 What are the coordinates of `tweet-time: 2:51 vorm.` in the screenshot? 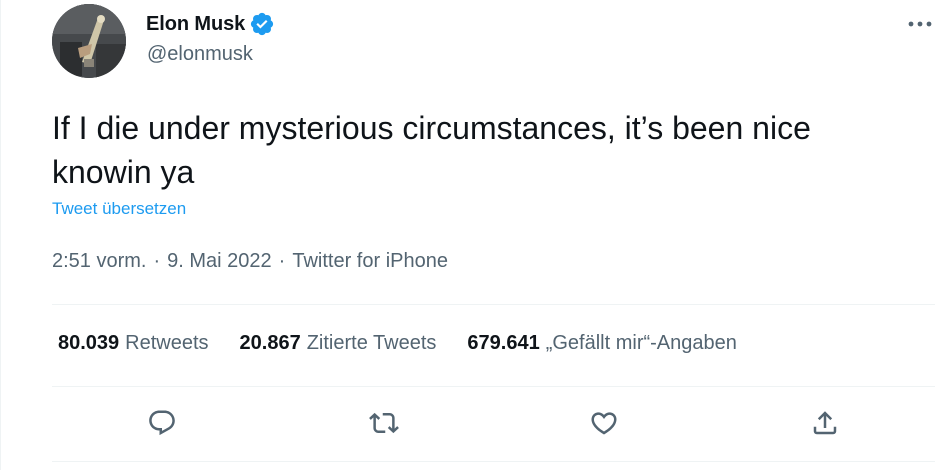 It's located at (99, 261).